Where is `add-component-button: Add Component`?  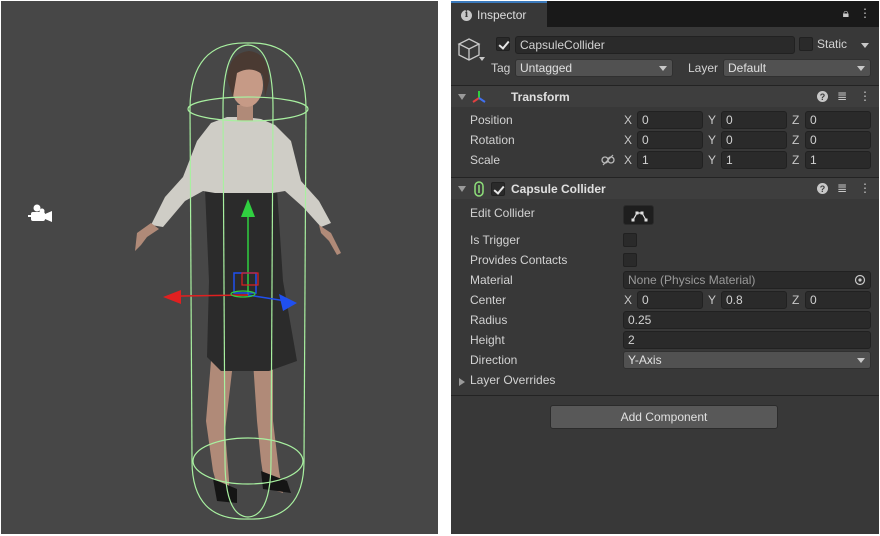
add-component-button: Add Component is located at coordinates (664, 417).